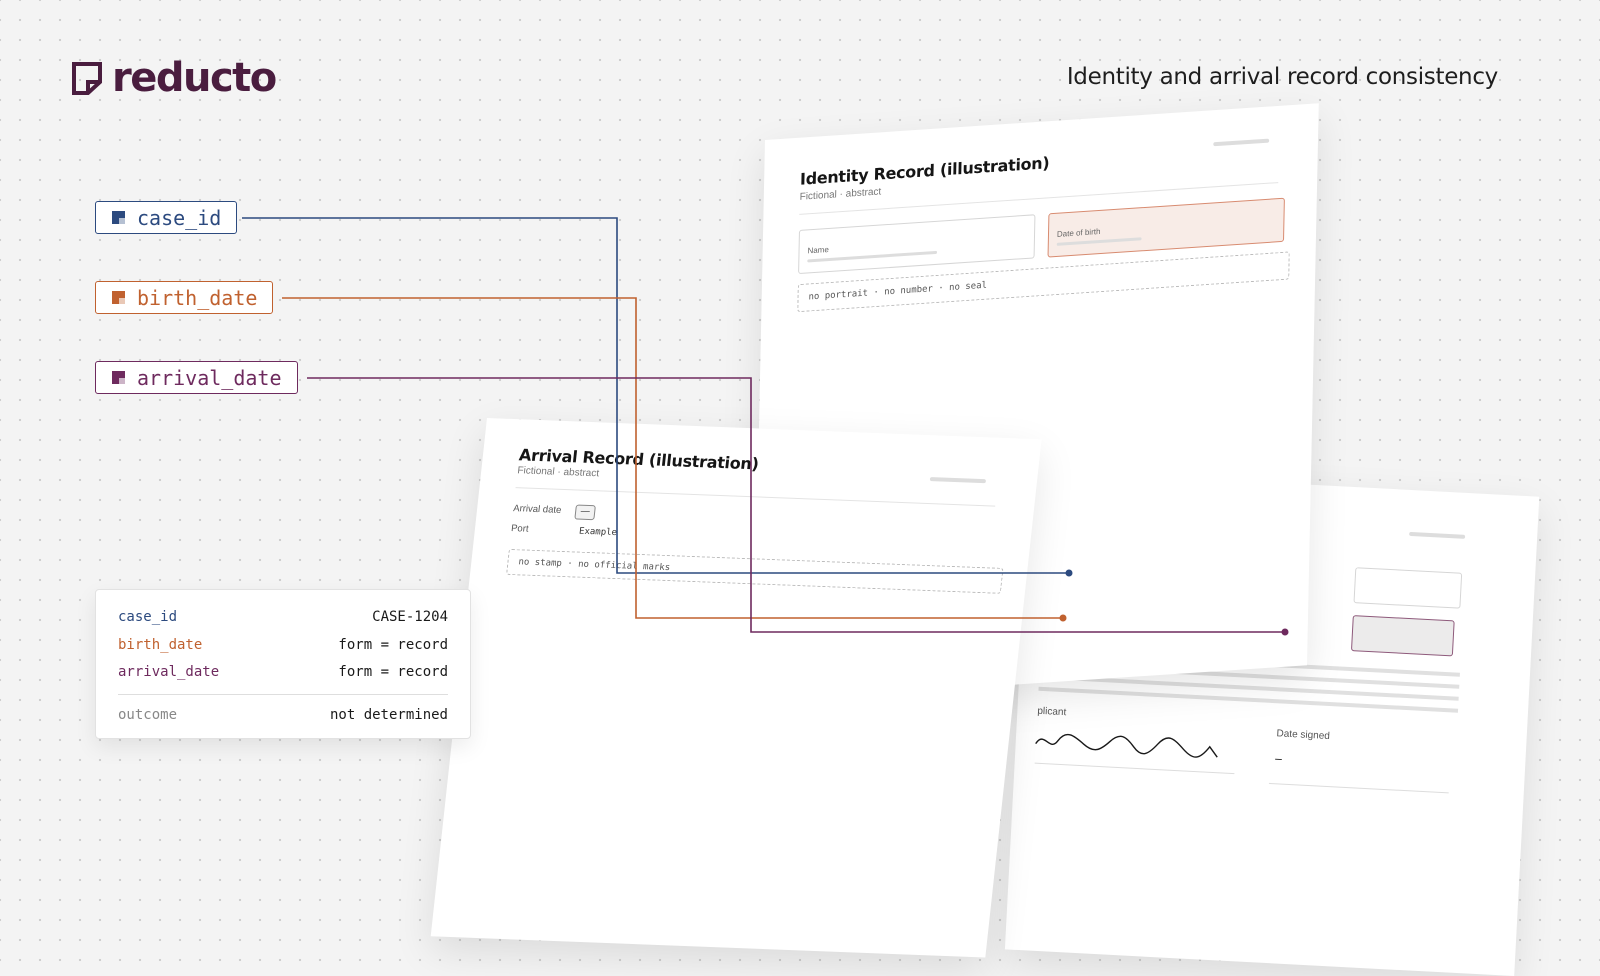 Image resolution: width=1600 pixels, height=976 pixels. Describe the element at coordinates (283, 694) in the screenshot. I see `summary-divider` at that location.